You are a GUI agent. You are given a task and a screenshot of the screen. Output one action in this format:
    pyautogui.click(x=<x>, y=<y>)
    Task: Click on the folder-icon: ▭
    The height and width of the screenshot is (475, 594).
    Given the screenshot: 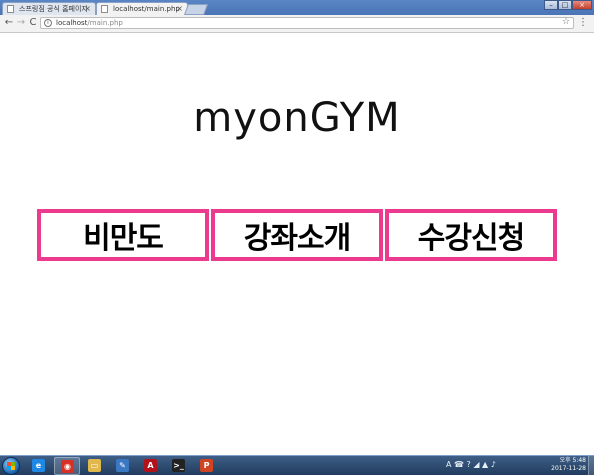 What is the action you would take?
    pyautogui.click(x=94, y=465)
    